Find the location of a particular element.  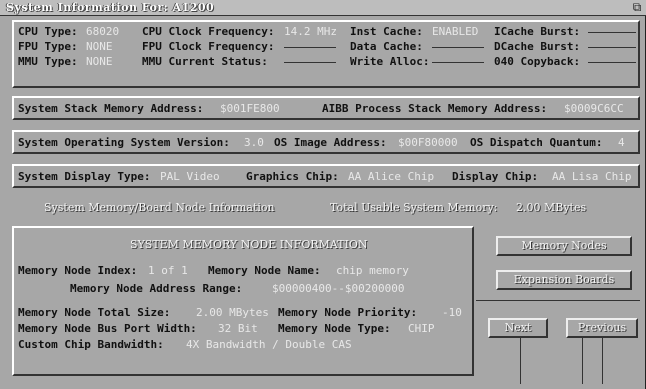

os-version-label: System Operating System Version: is located at coordinates (124, 142).